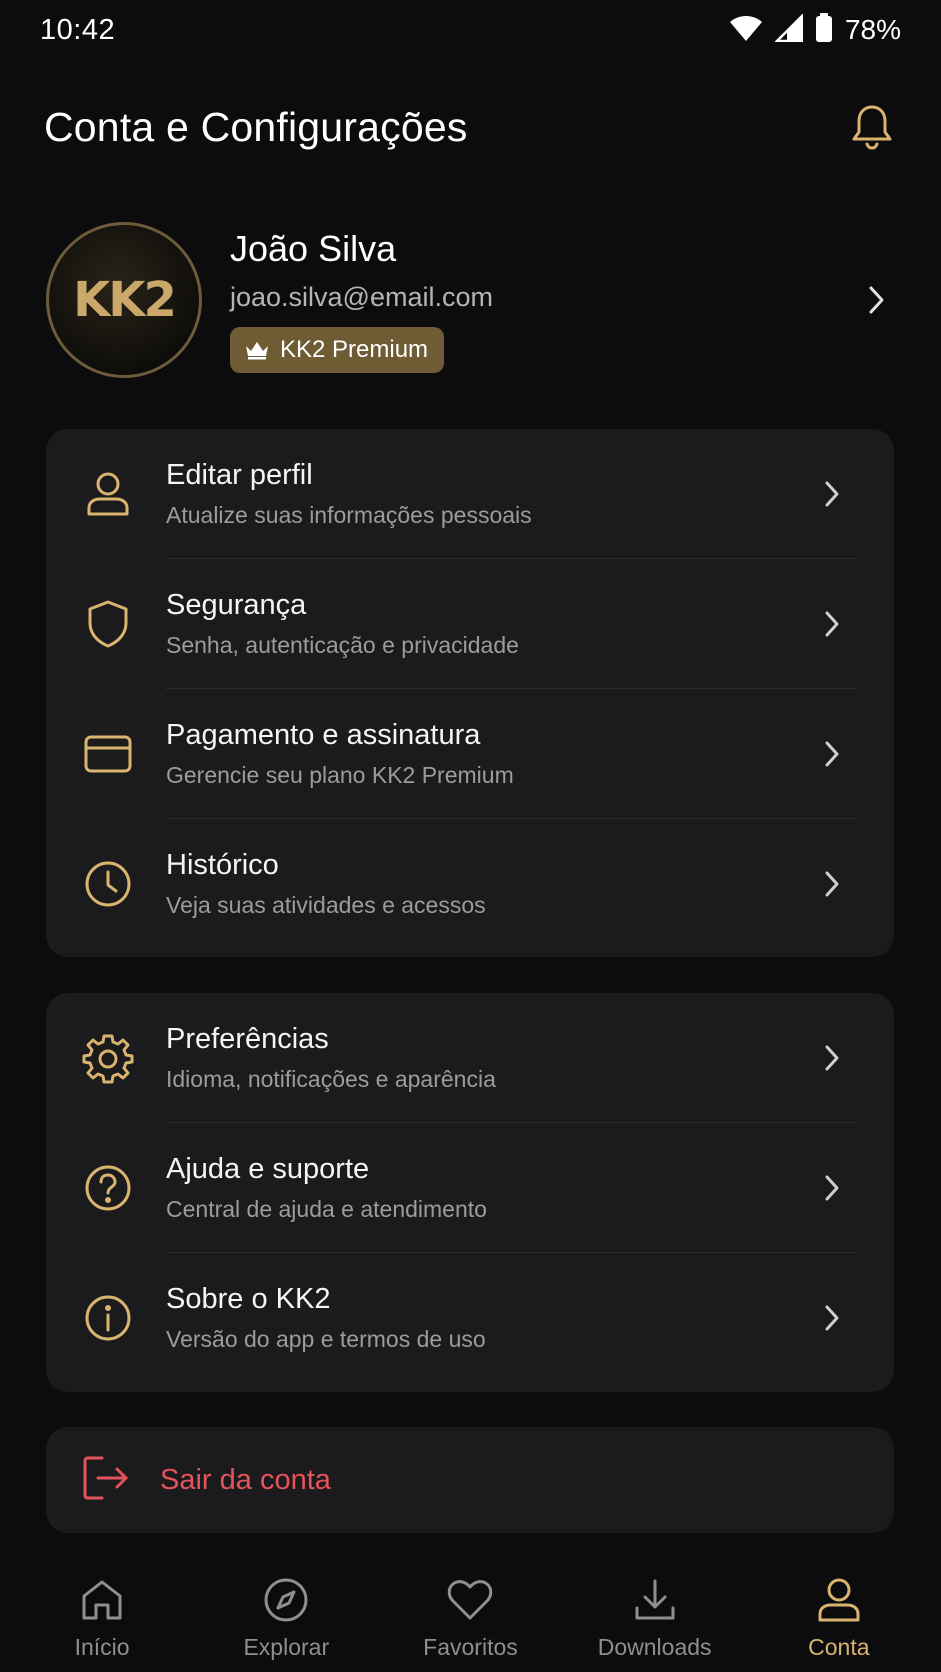  I want to click on avatar-logo: KK2, so click(125, 300).